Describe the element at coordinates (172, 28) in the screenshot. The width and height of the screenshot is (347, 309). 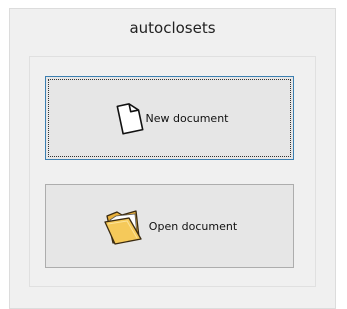
I see `window-title: autoclosets` at that location.